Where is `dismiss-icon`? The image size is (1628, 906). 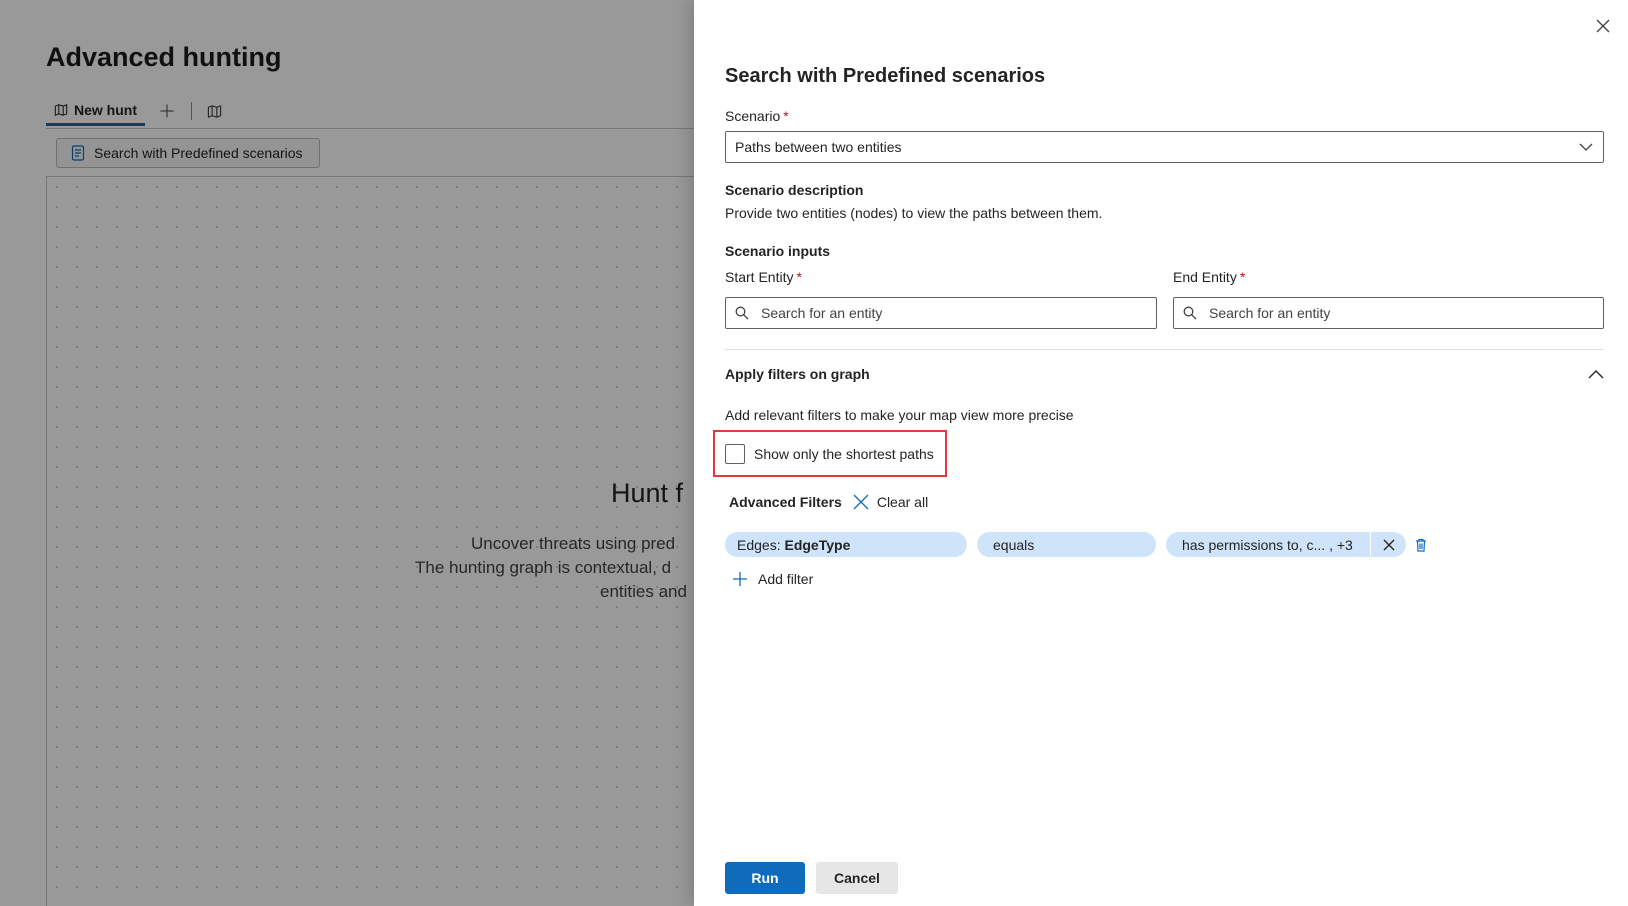 dismiss-icon is located at coordinates (861, 502).